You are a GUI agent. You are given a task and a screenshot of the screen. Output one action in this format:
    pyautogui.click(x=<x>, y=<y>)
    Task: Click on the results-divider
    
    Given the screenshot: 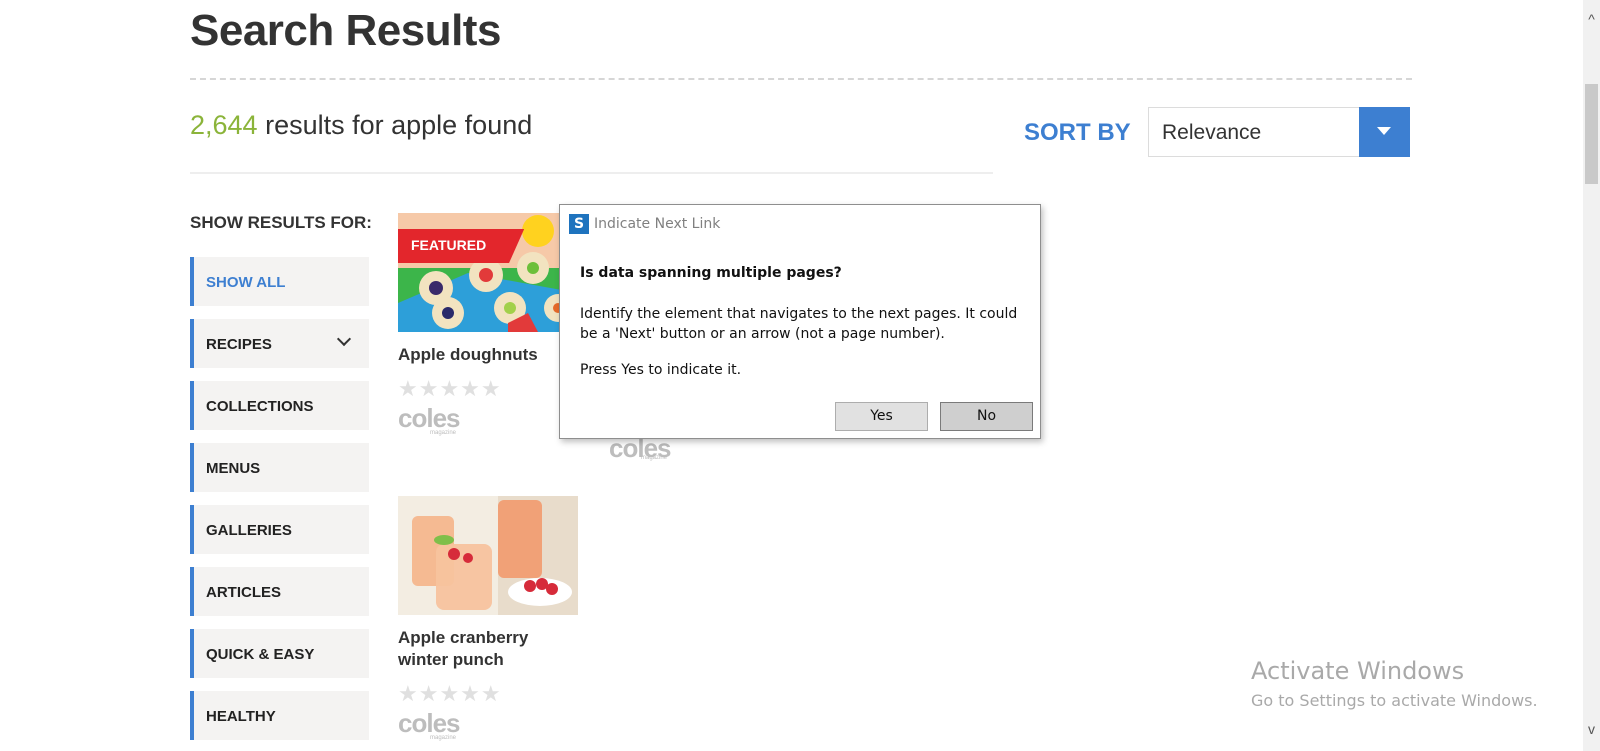 What is the action you would take?
    pyautogui.click(x=591, y=173)
    